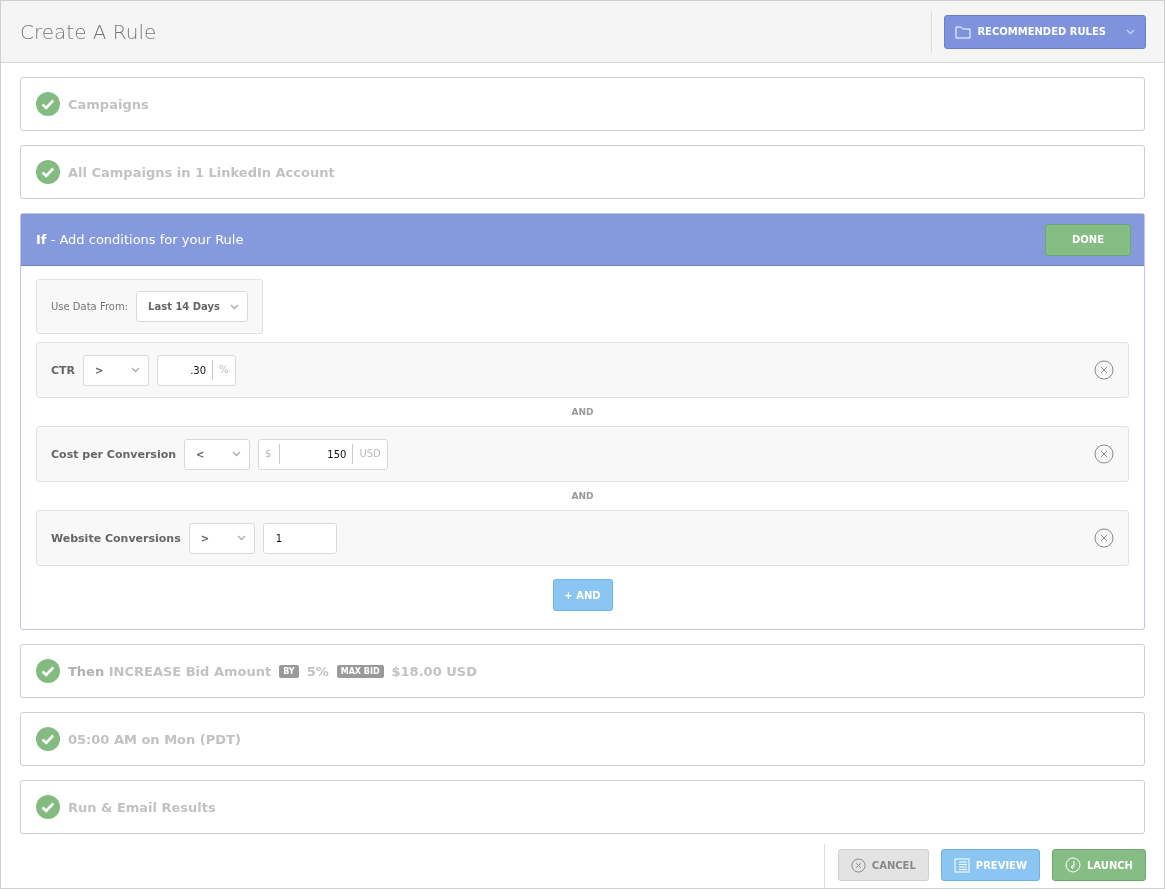 The image size is (1165, 889). What do you see at coordinates (154, 739) in the screenshot?
I see `step-summary: 05:00 AM on Mon (PDT)` at bounding box center [154, 739].